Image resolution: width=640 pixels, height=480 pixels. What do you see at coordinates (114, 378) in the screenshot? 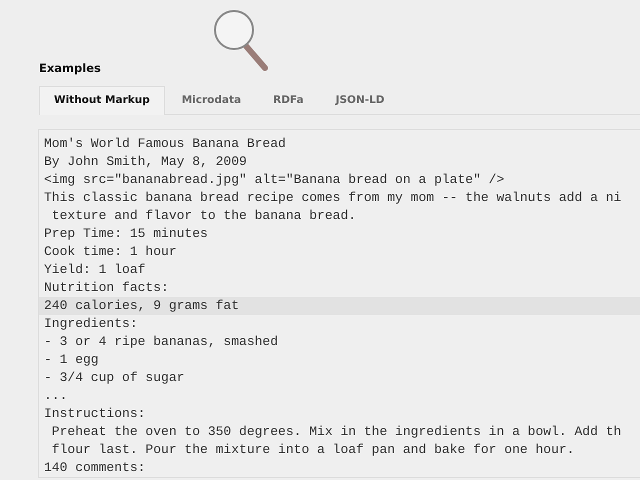
I see `code-line: - 3/4 cup of sugar` at bounding box center [114, 378].